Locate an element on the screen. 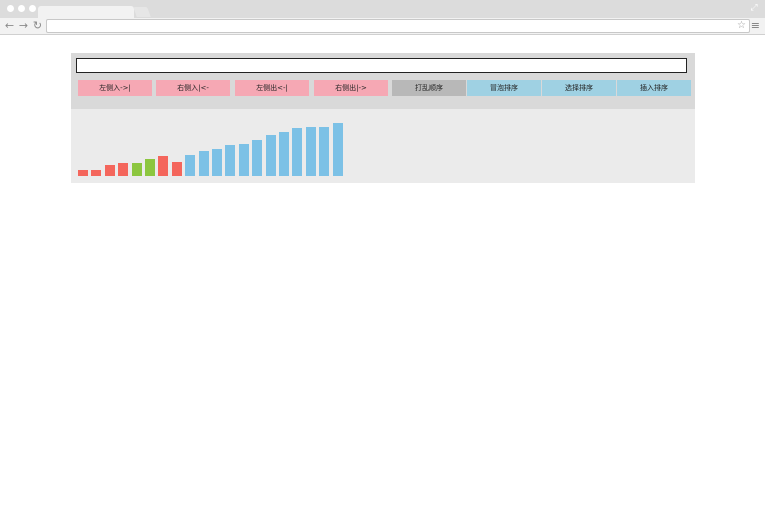  window-close-dot is located at coordinates (10, 8).